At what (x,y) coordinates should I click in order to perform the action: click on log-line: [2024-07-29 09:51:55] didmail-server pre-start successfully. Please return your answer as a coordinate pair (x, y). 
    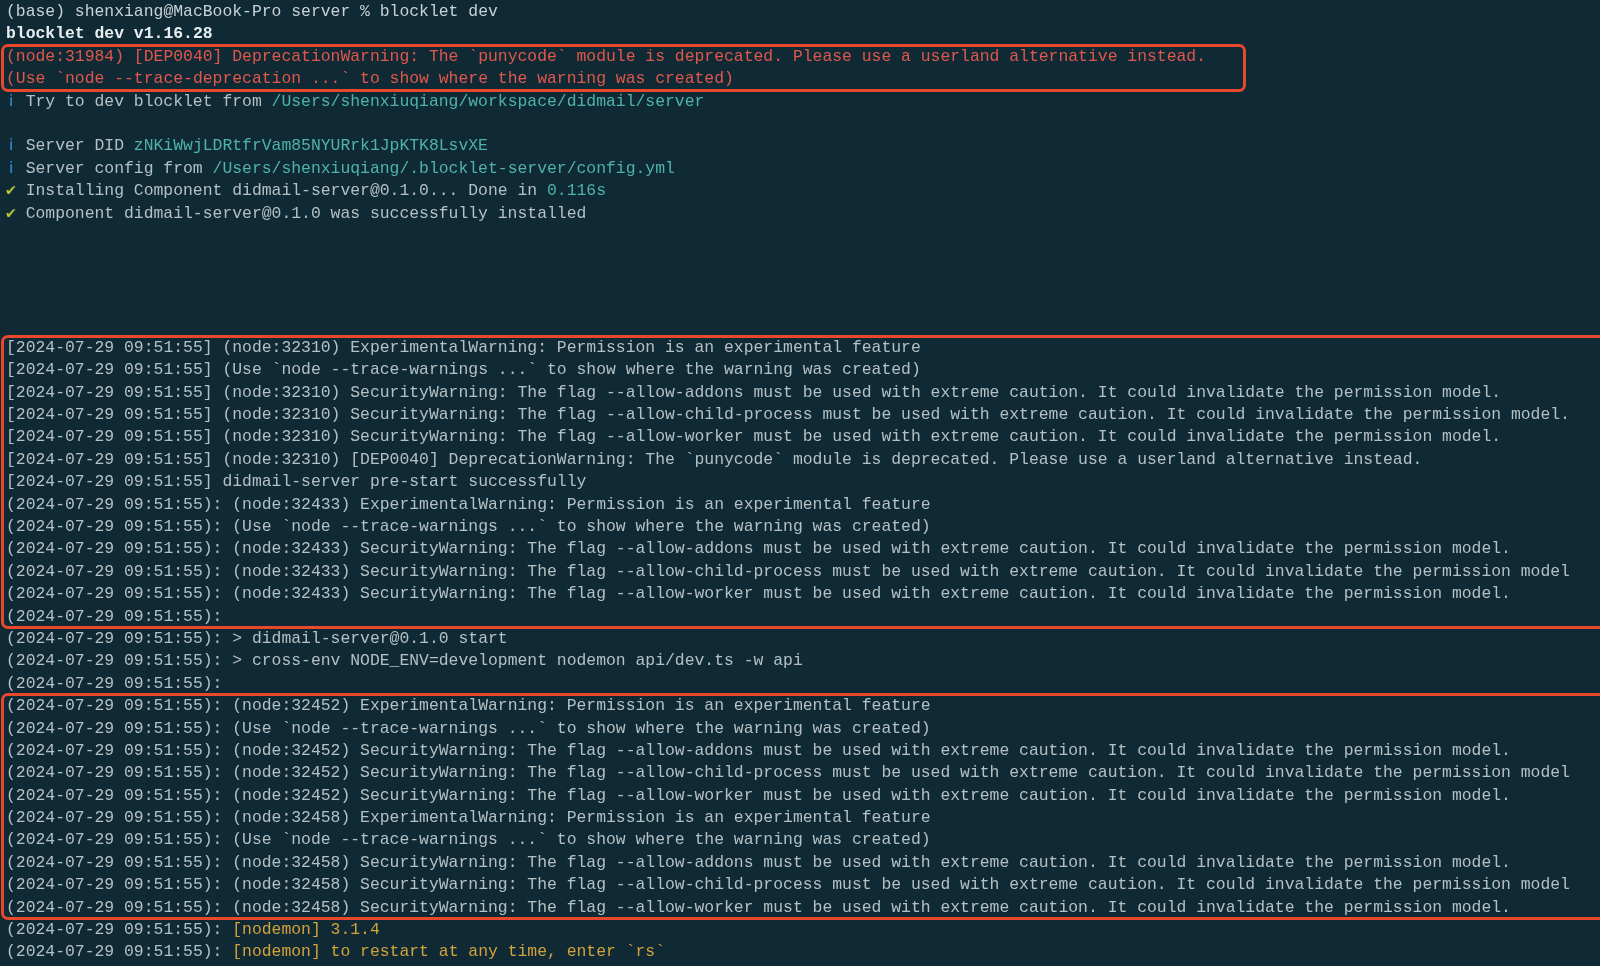
    Looking at the image, I should click on (296, 482).